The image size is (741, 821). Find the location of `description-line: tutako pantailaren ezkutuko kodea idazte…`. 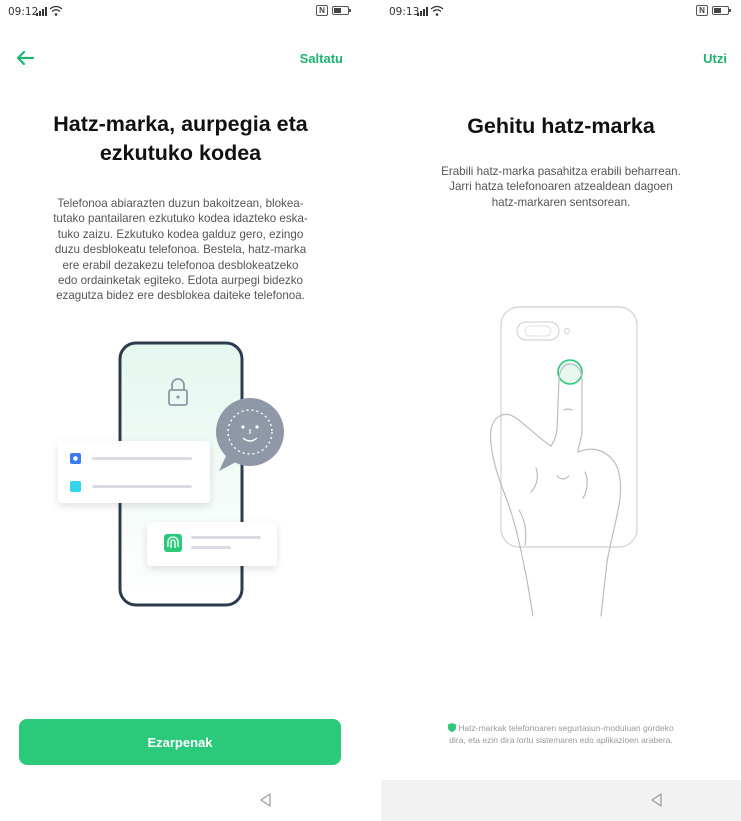

description-line: tutako pantailaren ezkutuko kodea idazte… is located at coordinates (180, 219).